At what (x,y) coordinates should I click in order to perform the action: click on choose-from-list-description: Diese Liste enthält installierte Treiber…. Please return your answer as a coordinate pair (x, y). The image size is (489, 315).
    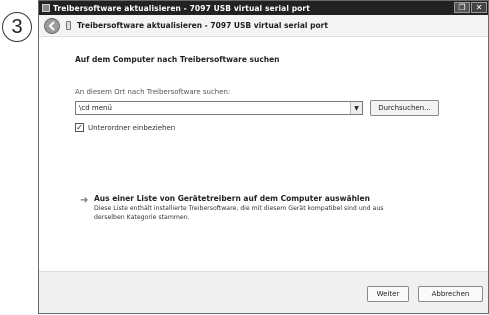
    Looking at the image, I should click on (239, 213).